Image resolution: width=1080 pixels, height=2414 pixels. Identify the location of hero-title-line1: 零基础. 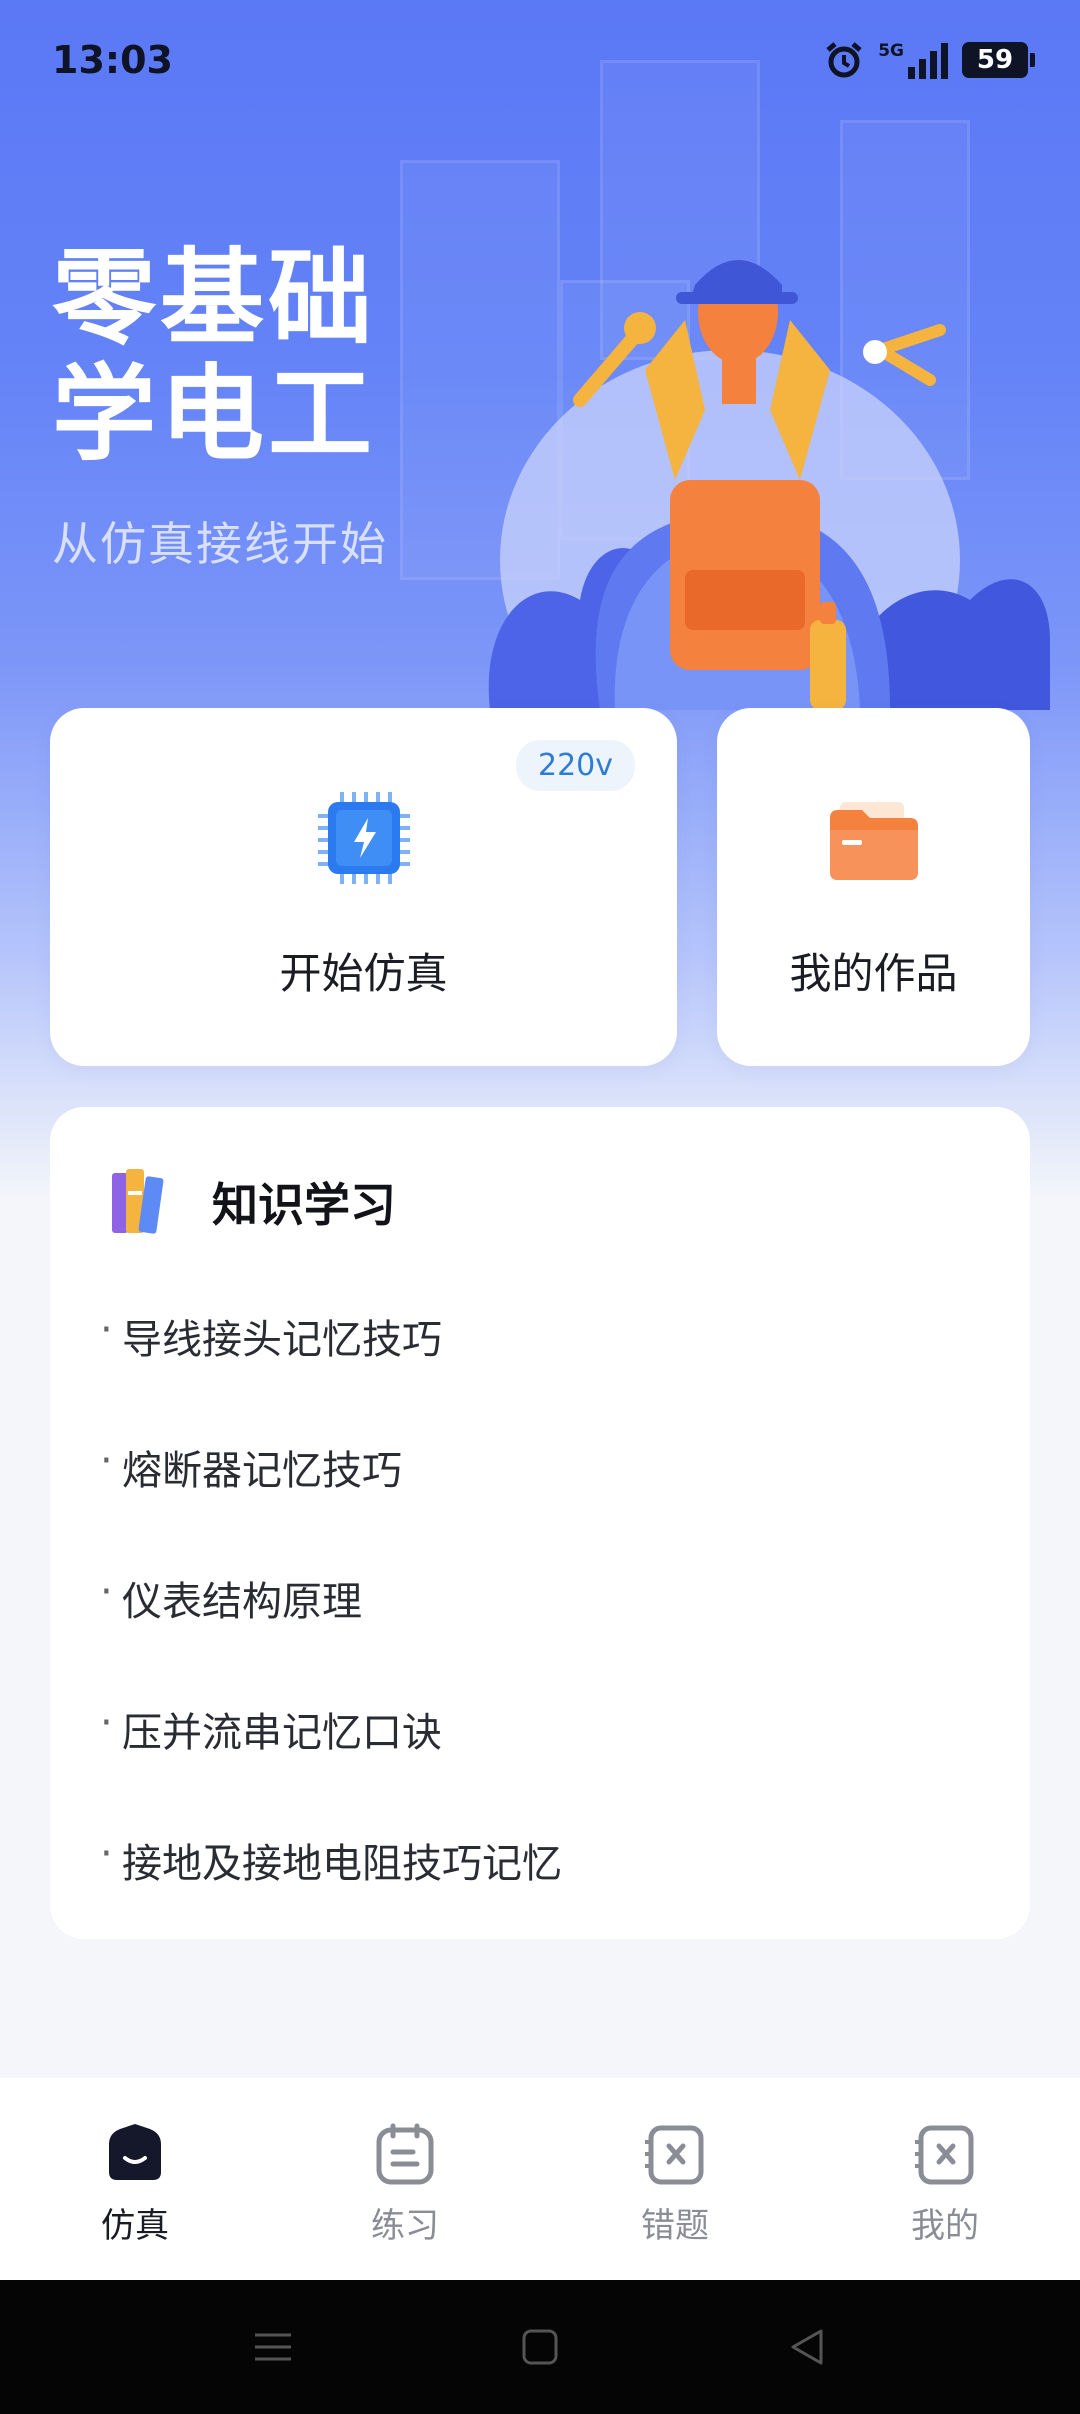
(214, 298).